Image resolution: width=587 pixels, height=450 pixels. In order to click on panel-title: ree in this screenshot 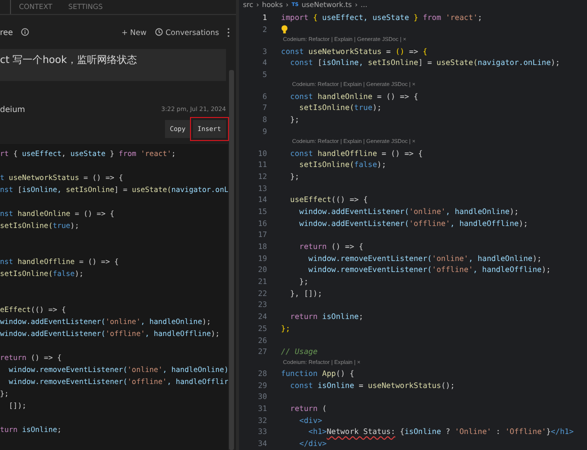, I will do `click(6, 32)`.